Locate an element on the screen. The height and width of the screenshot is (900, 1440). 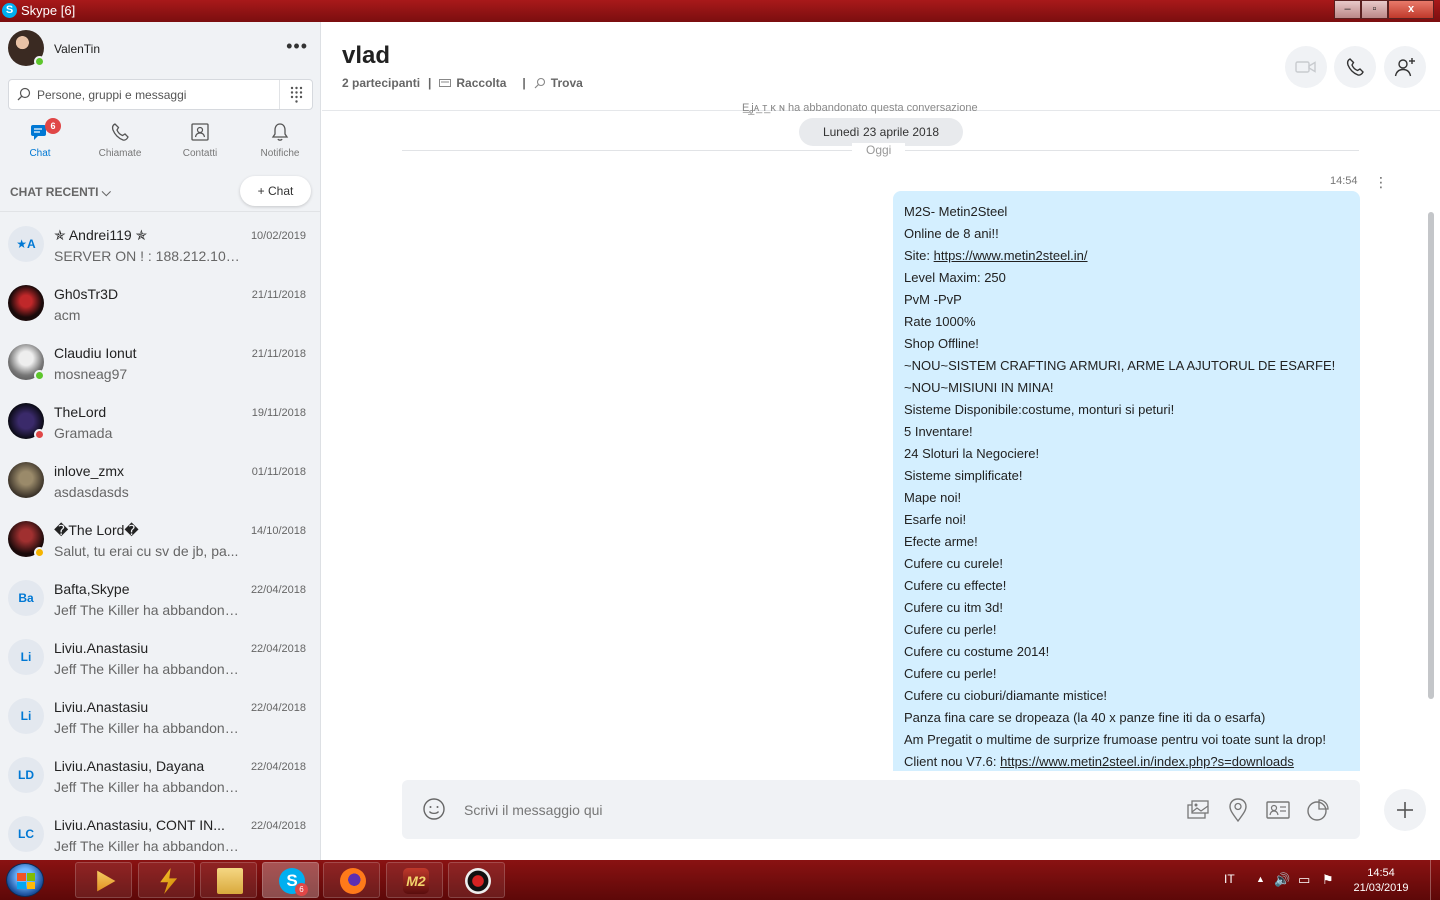
recent-chats-dropdown: CHAT RECENTI ⌵ is located at coordinates (60, 192).